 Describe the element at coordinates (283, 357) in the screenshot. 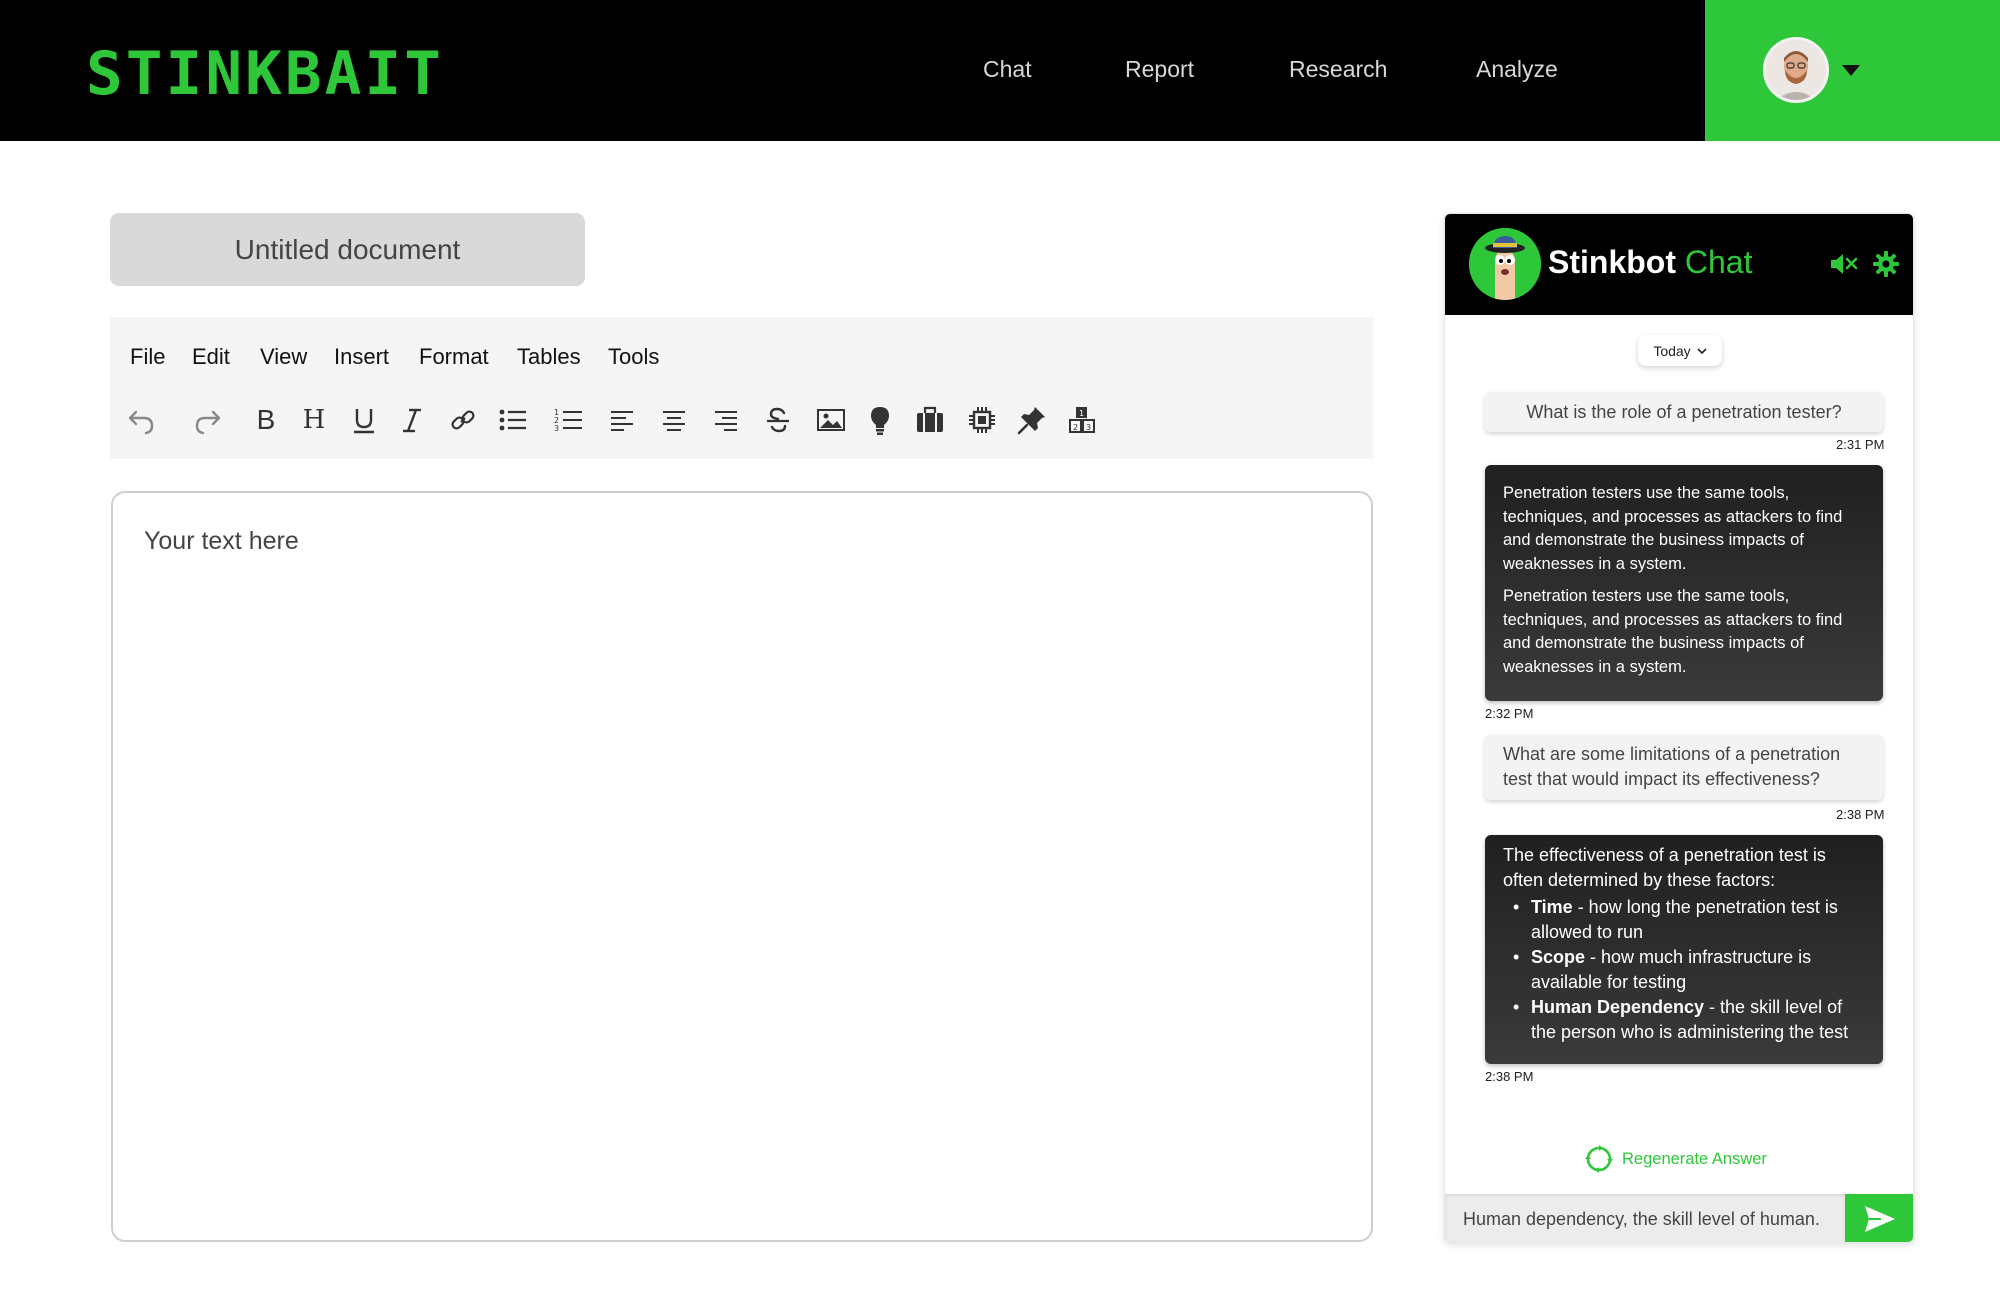

I see `menu-view: View` at that location.